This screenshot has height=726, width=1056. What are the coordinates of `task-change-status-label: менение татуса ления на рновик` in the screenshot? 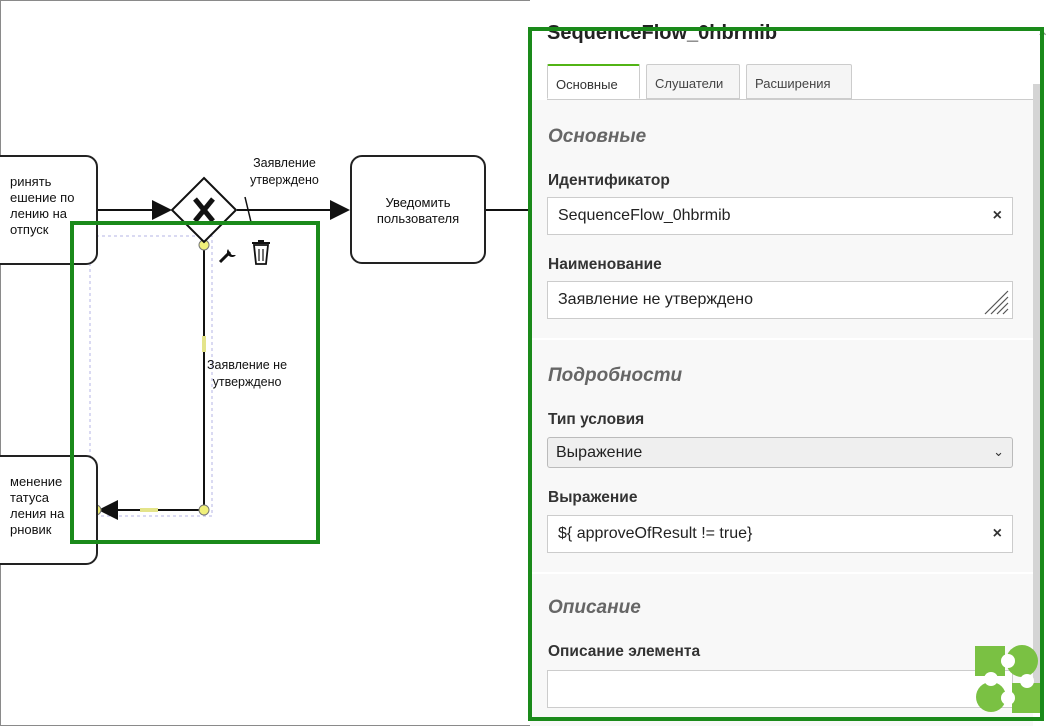 It's located at (37, 505).